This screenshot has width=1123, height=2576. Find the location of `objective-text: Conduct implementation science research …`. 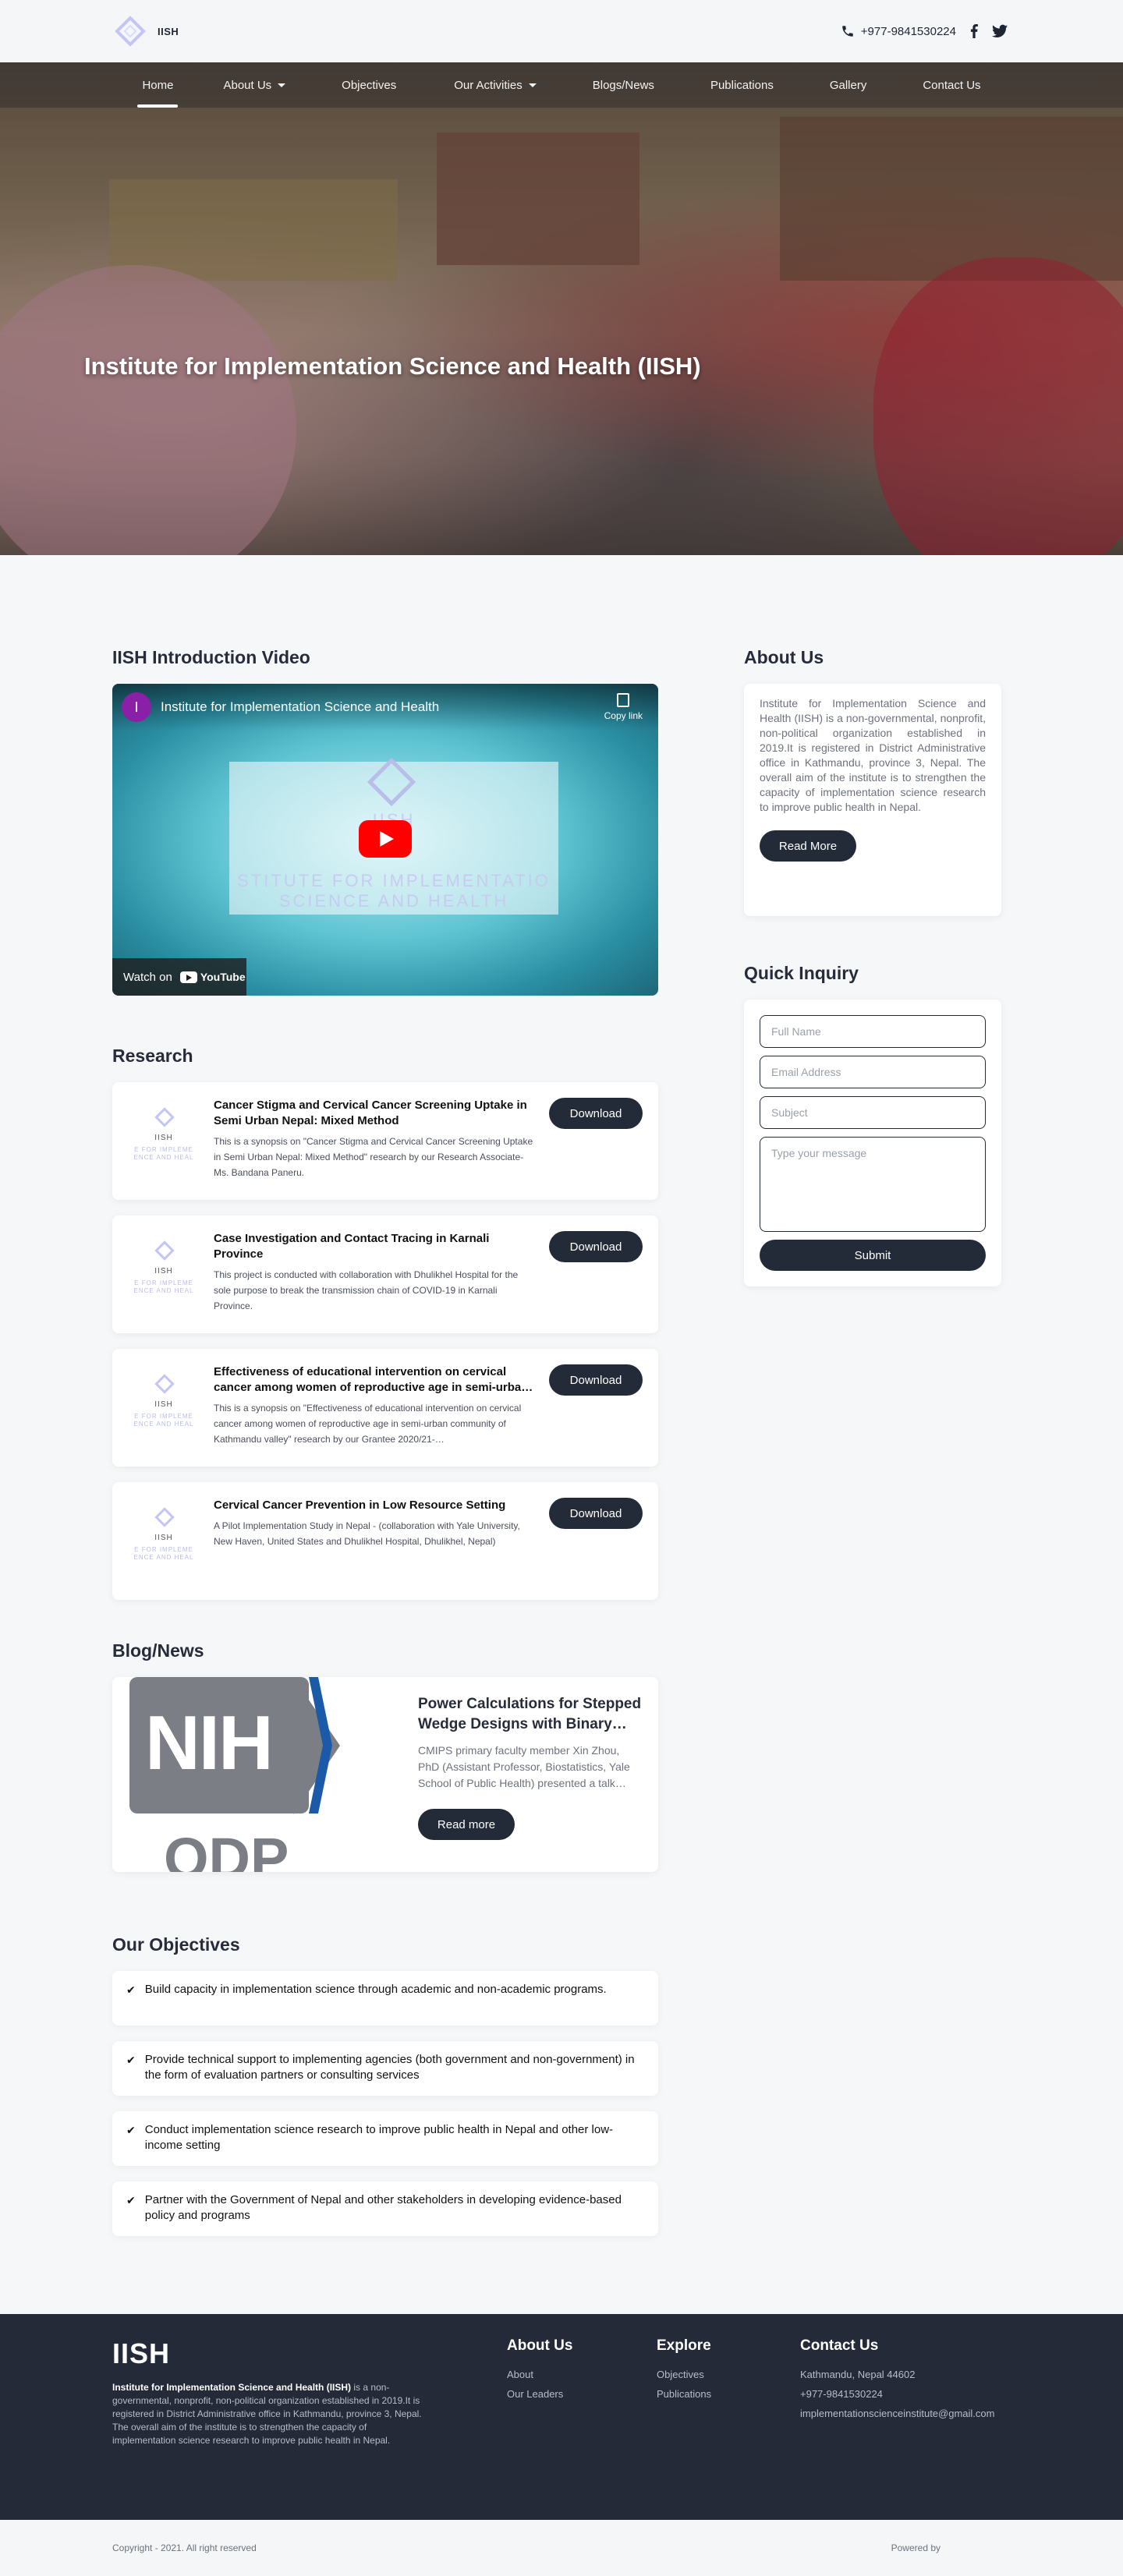

objective-text: Conduct implementation science research … is located at coordinates (379, 2137).